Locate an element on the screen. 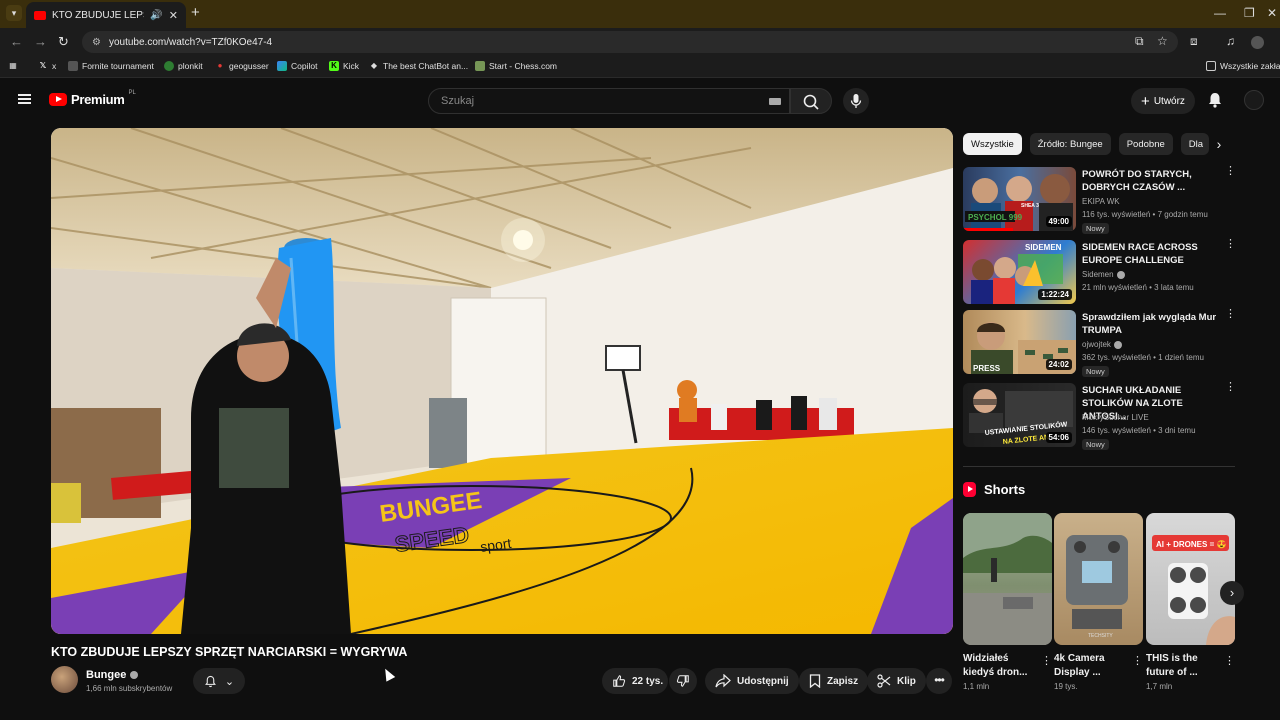 The image size is (1280, 720). menu-icon is located at coordinates (24, 99).